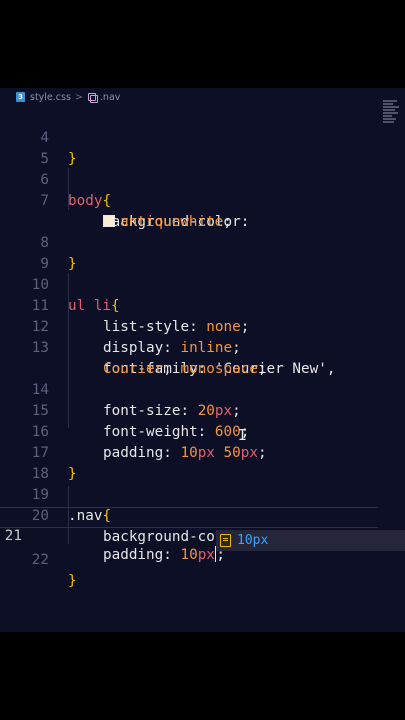 Image resolution: width=405 pixels, height=720 pixels. I want to click on code-line: 11 list-style: none;, so click(202, 305).